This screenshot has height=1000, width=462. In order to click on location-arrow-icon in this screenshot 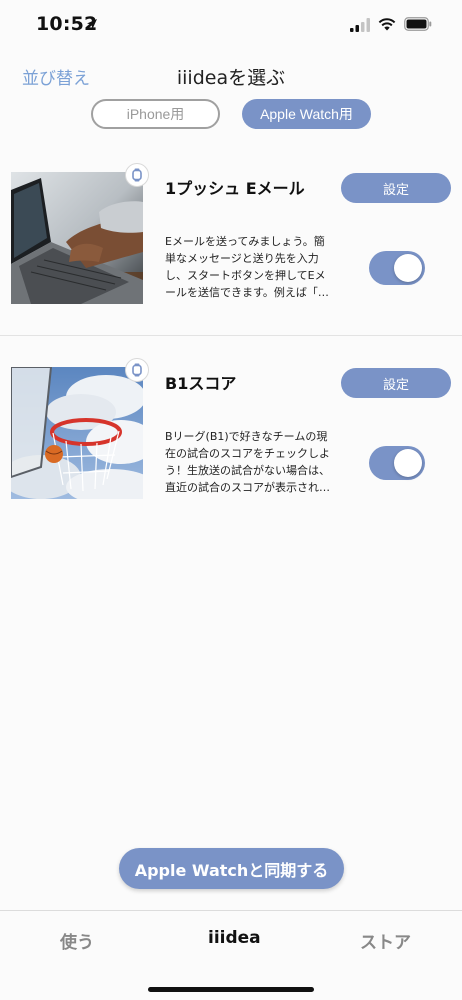, I will do `click(92, 24)`.